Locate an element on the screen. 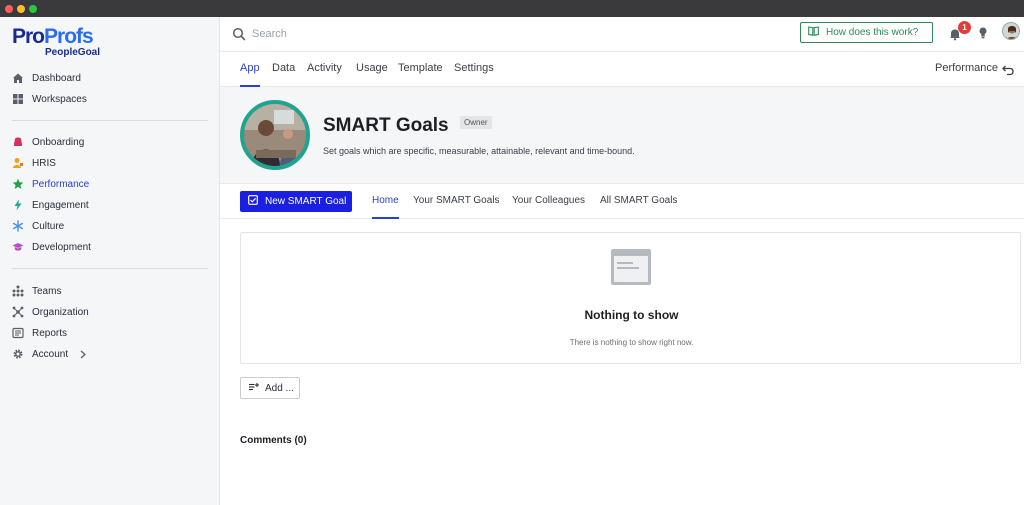  sidebar-item-reports: Reports is located at coordinates (39, 333).